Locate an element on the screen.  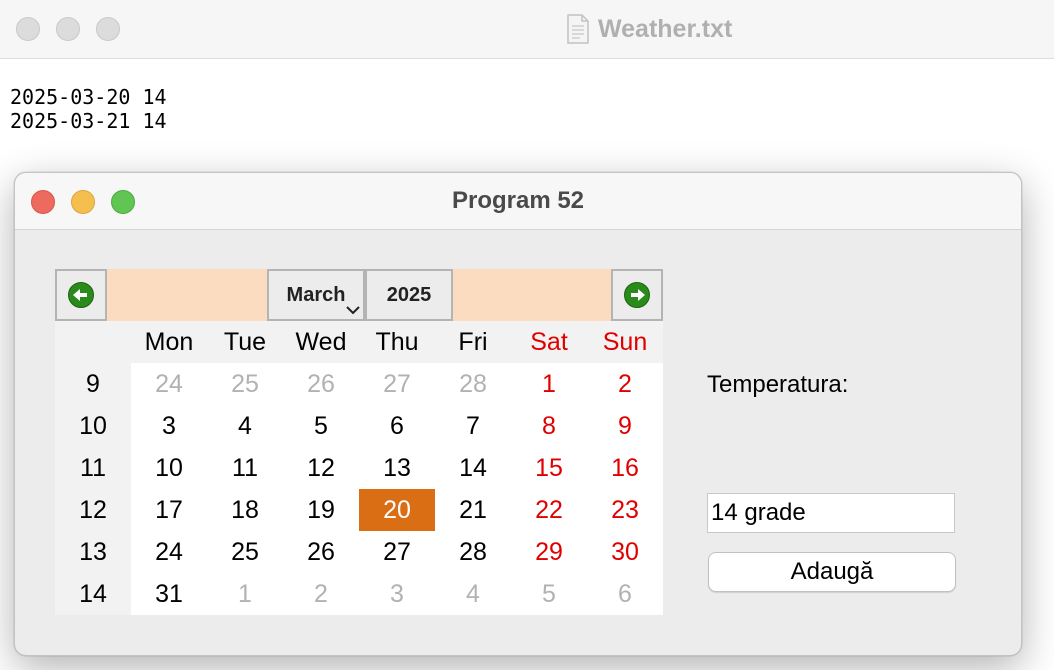
temperature-label: Temperatura: is located at coordinates (778, 384).